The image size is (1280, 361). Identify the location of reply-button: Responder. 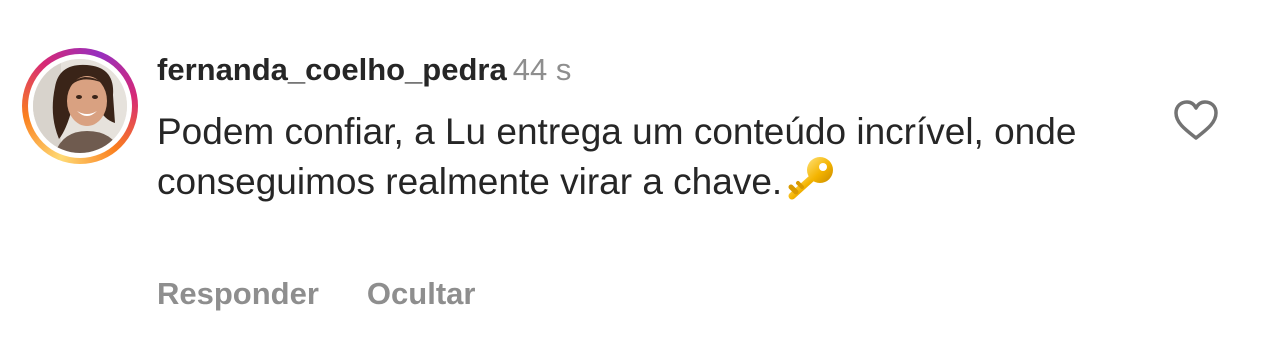
(238, 293).